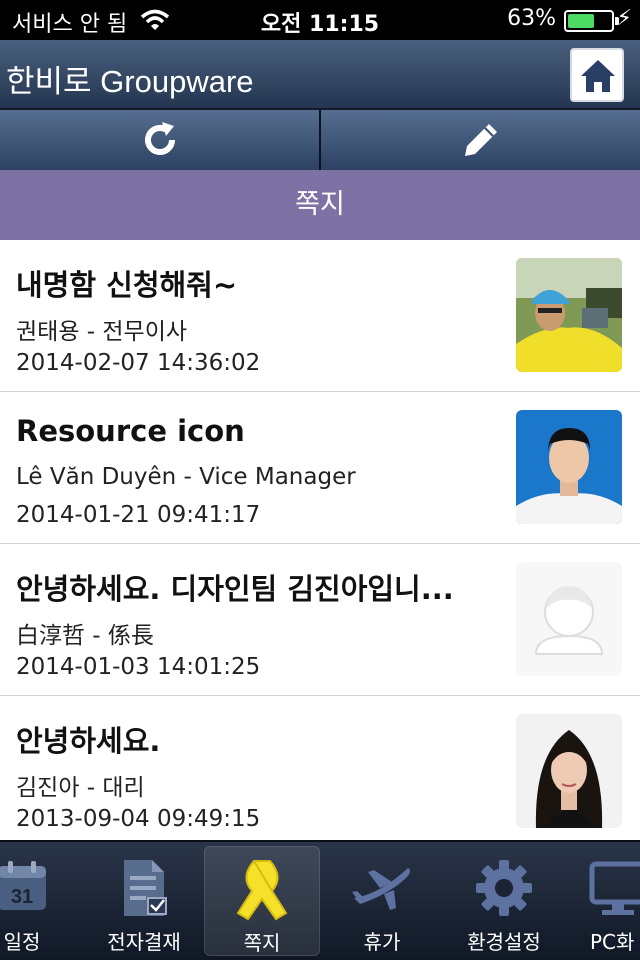 This screenshot has width=640, height=960. I want to click on compose-button, so click(480, 140).